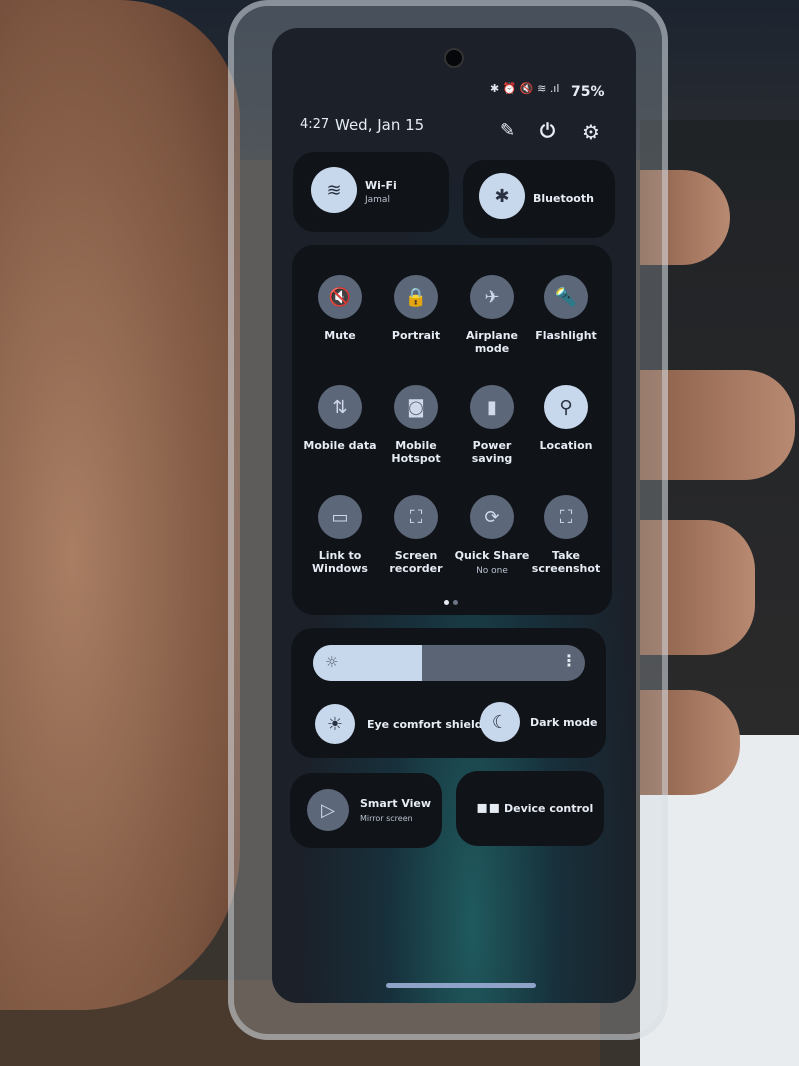 This screenshot has height=1066, width=799. I want to click on tile-label-text: Take screenshot, so click(566, 562).